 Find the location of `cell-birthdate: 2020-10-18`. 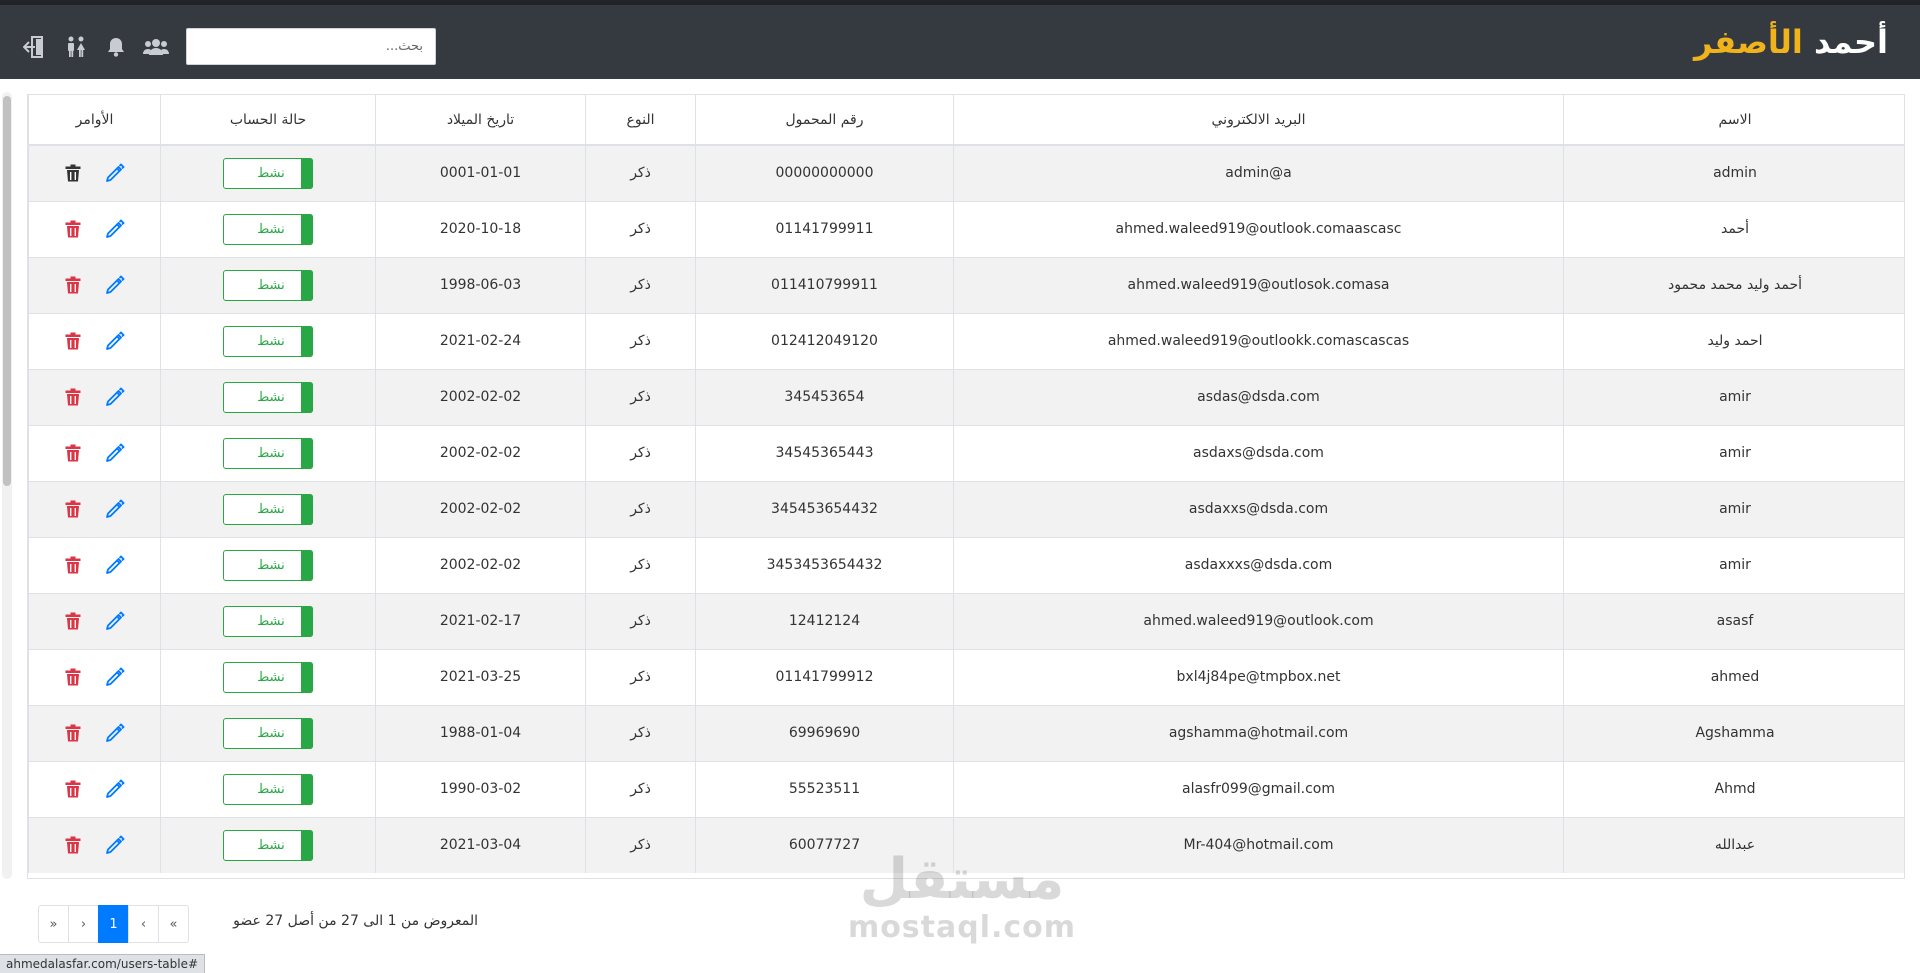

cell-birthdate: 2020-10-18 is located at coordinates (480, 228).